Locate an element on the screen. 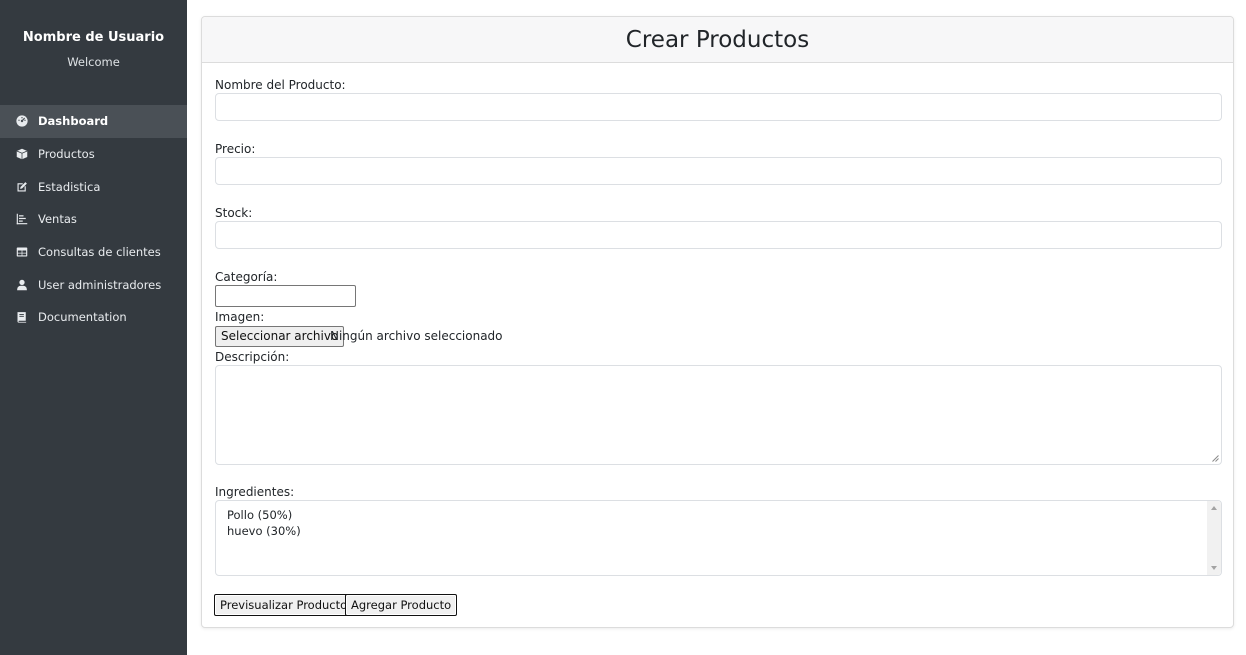 The width and height of the screenshot is (1246, 655). welcome-text: Welcome is located at coordinates (93, 62).